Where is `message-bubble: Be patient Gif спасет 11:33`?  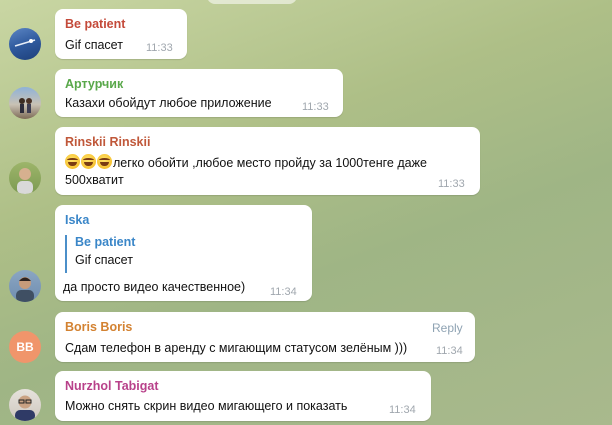
message-bubble: Be patient Gif спасет 11:33 is located at coordinates (121, 34).